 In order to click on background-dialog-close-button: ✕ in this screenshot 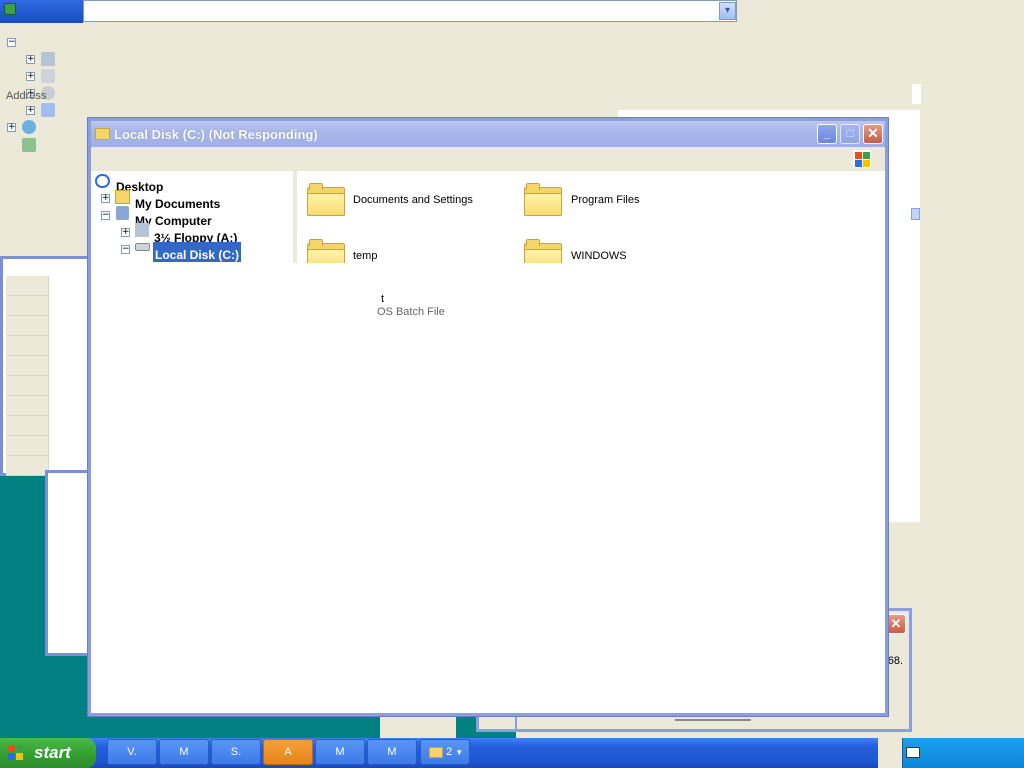, I will do `click(896, 624)`.